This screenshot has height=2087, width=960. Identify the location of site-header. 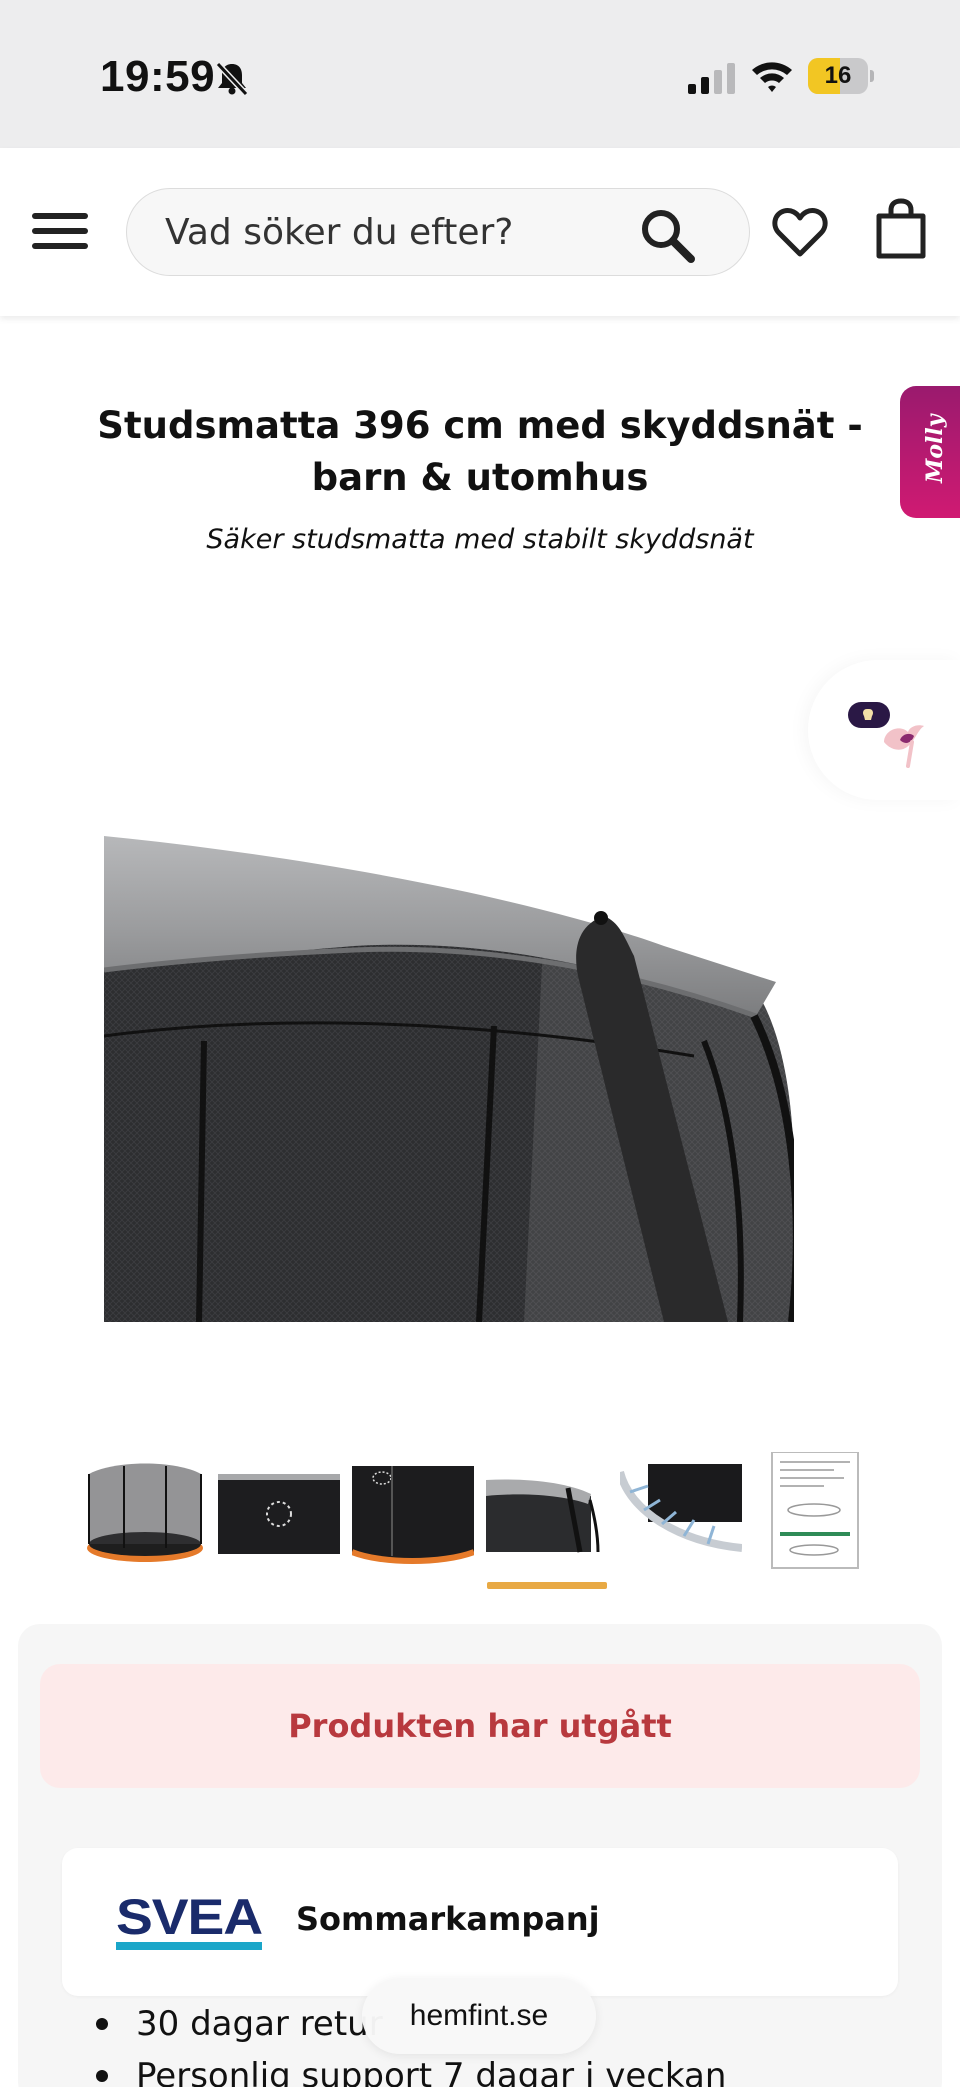
(480, 232).